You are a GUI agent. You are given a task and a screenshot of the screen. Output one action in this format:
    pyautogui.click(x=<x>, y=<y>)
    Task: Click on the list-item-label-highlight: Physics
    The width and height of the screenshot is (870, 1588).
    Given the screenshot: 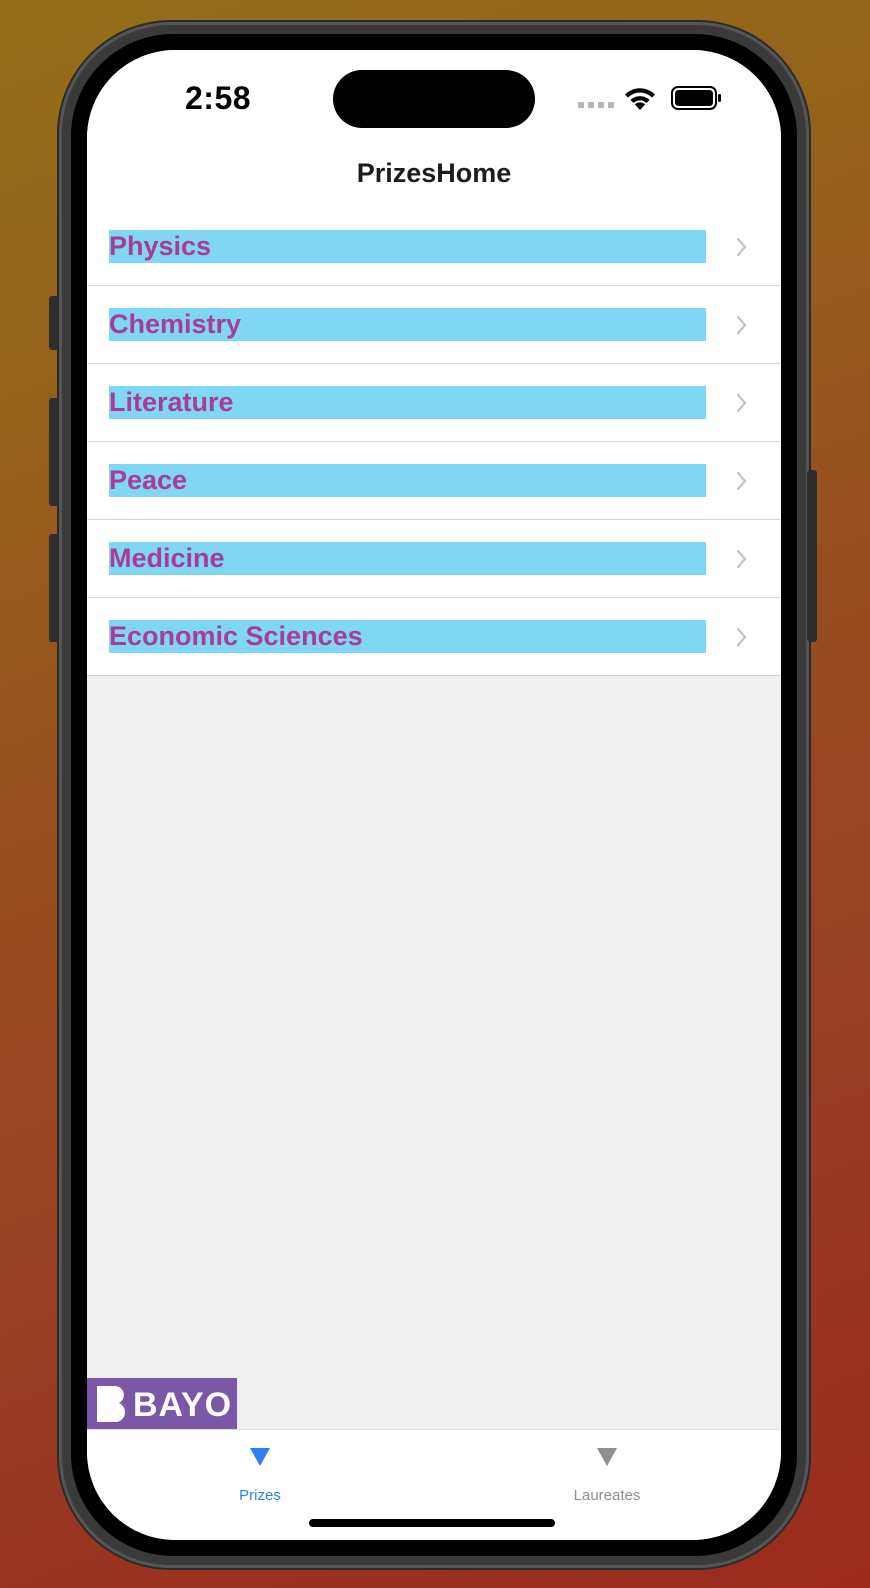 What is the action you would take?
    pyautogui.click(x=407, y=246)
    